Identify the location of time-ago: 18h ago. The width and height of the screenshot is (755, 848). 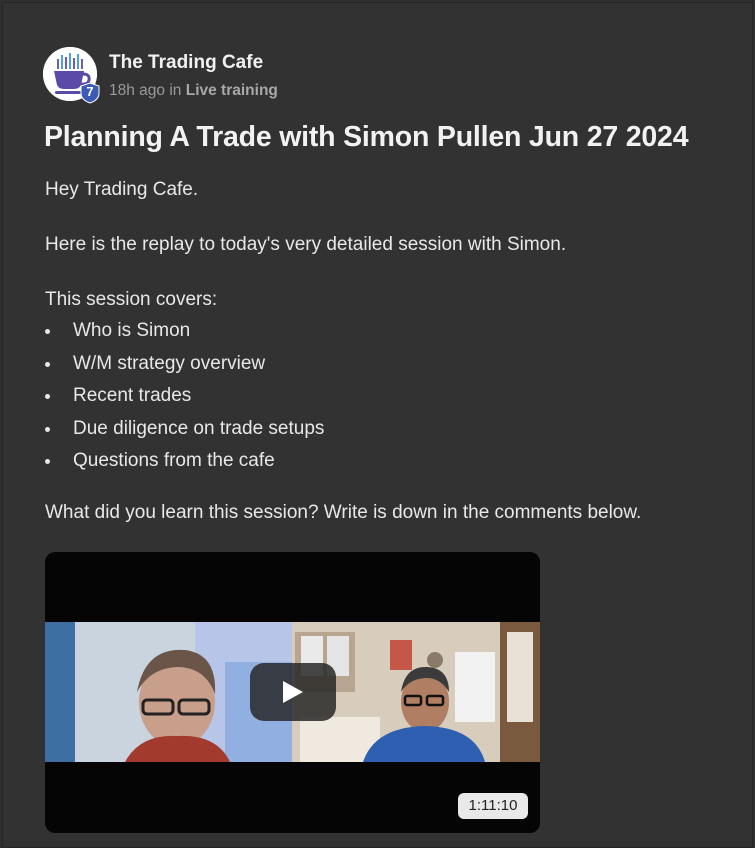
(137, 90).